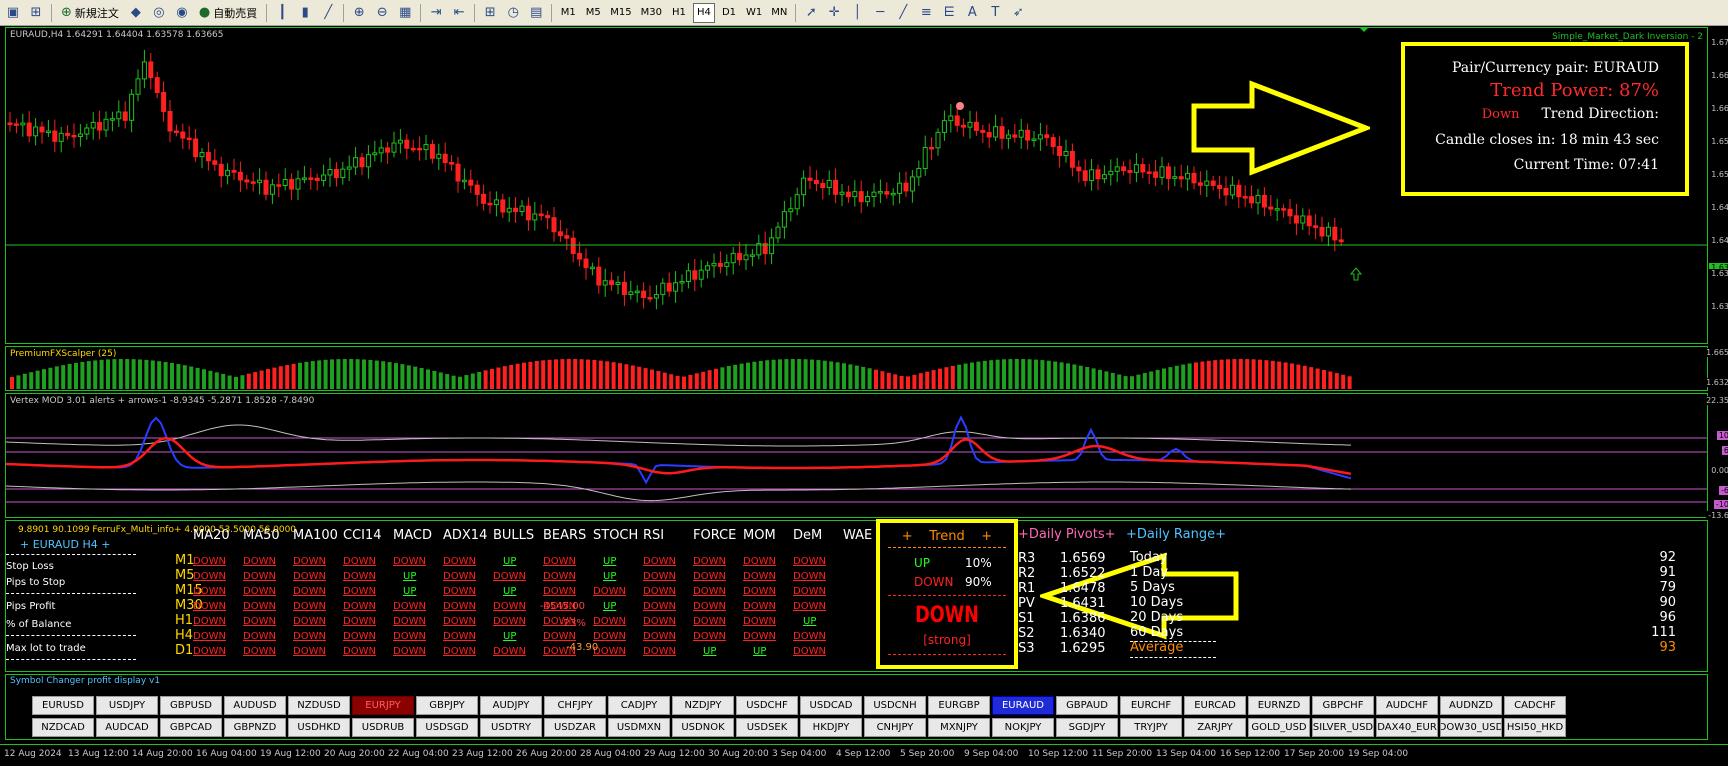  Describe the element at coordinates (1471, 727) in the screenshot. I see `symbol-button-dow30_usd: DOW30_USD` at that location.